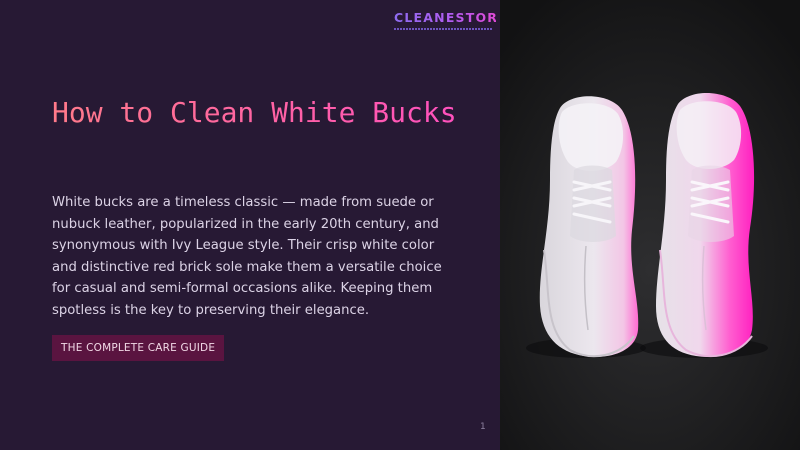 This screenshot has width=800, height=450. Describe the element at coordinates (446, 17) in the screenshot. I see `brand-wordmark: CLEANESTOR` at that location.